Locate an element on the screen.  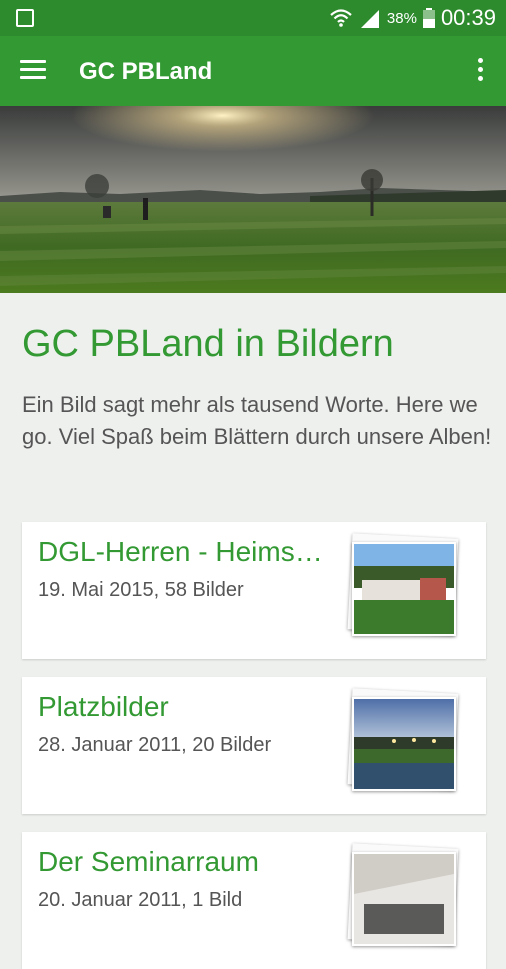
album-title: Der Seminarraum is located at coordinates (148, 861).